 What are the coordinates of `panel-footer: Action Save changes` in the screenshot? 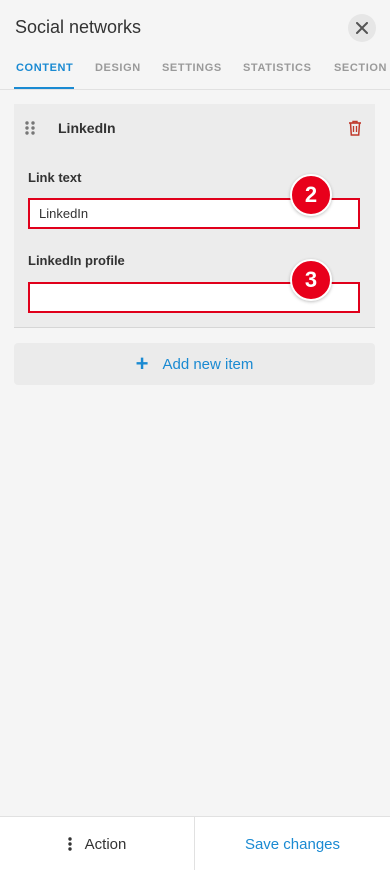 It's located at (195, 843).